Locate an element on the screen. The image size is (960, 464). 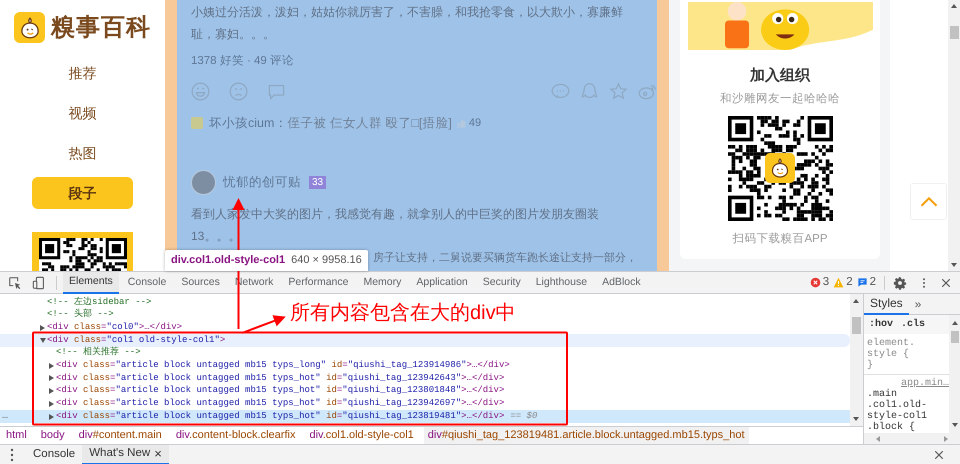
css-selector-text: .main is located at coordinates (881, 394).